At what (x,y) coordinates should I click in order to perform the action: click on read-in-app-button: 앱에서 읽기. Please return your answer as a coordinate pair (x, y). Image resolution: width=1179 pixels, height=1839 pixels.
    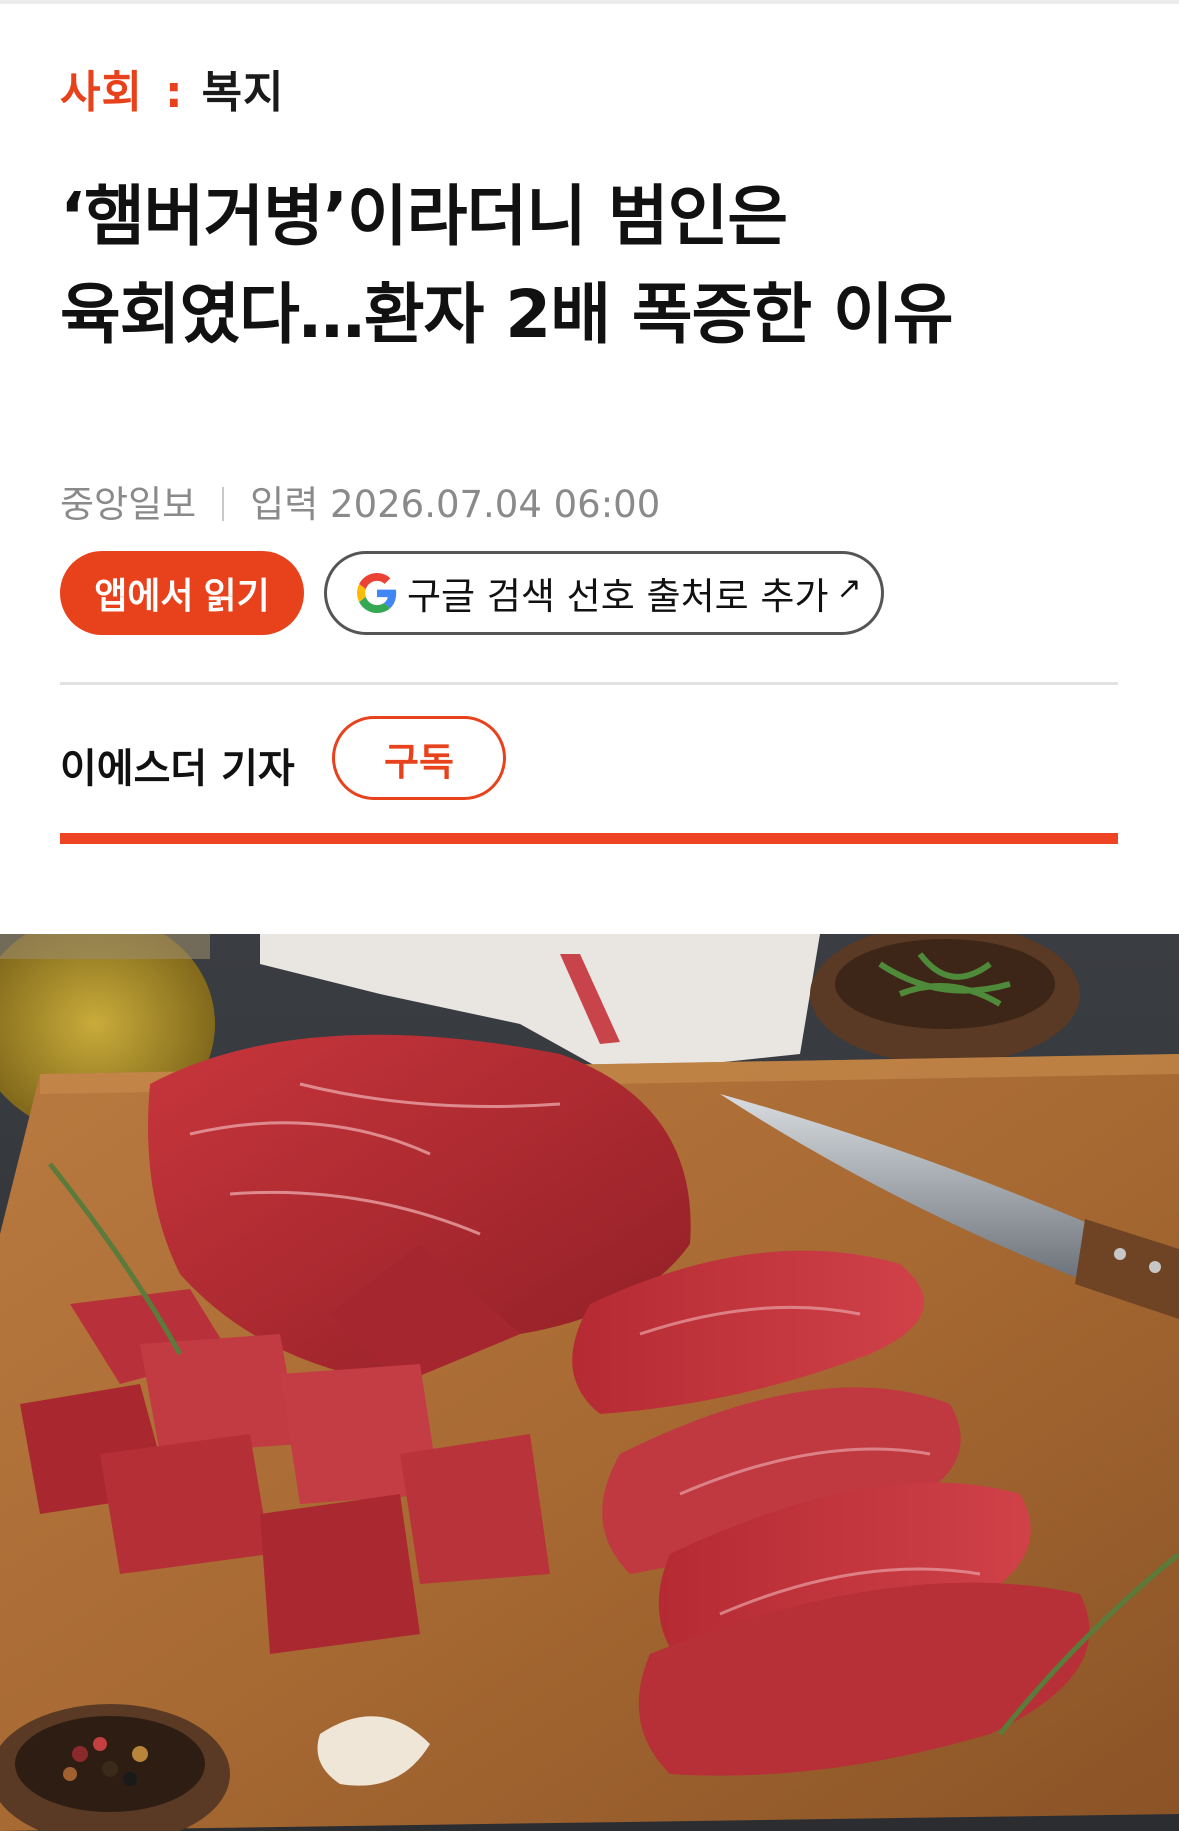
    Looking at the image, I should click on (182, 593).